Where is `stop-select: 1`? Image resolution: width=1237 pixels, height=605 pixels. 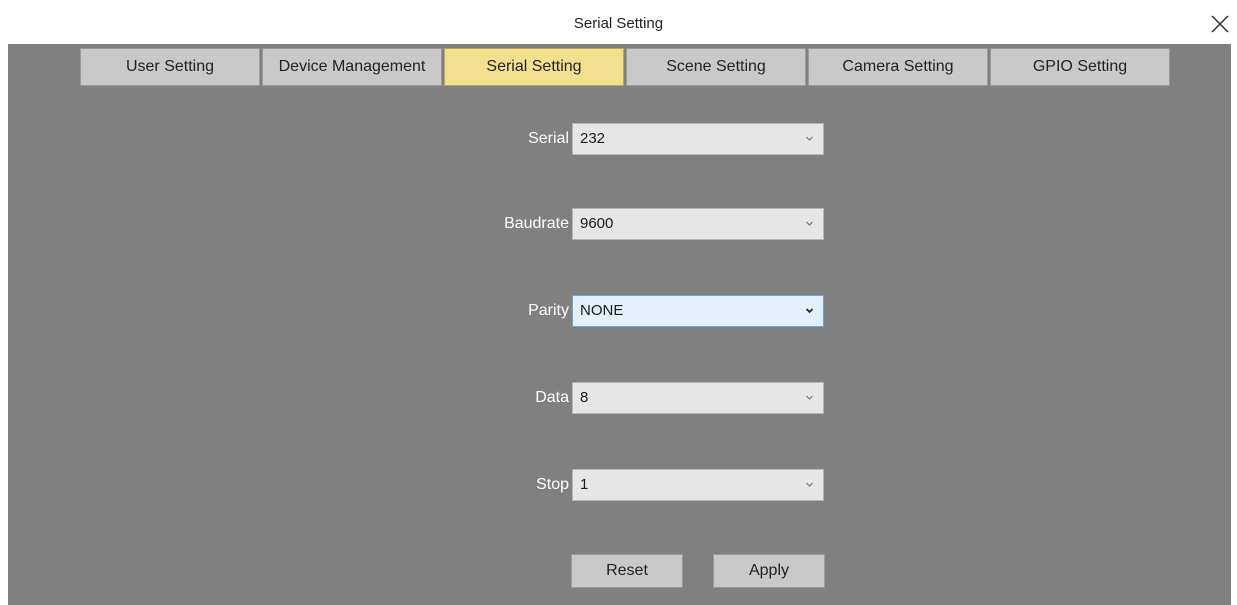
stop-select: 1 is located at coordinates (698, 485).